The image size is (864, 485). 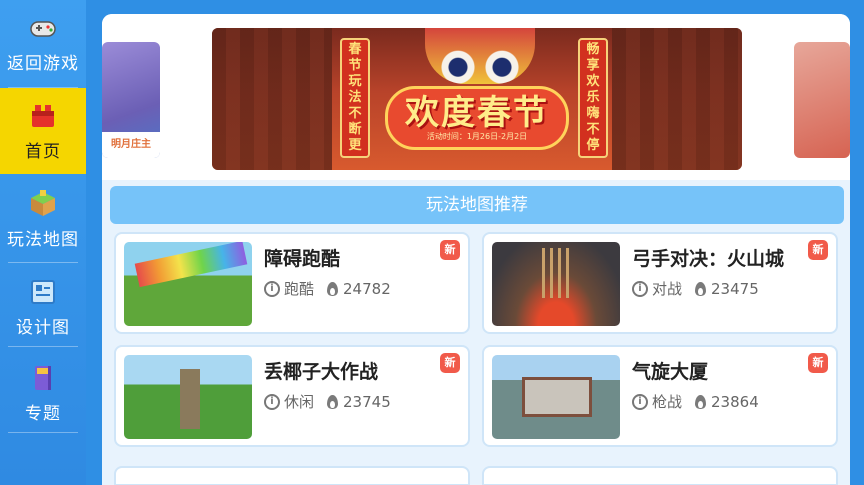 I want to click on map-heat: 24782, so click(x=367, y=288).